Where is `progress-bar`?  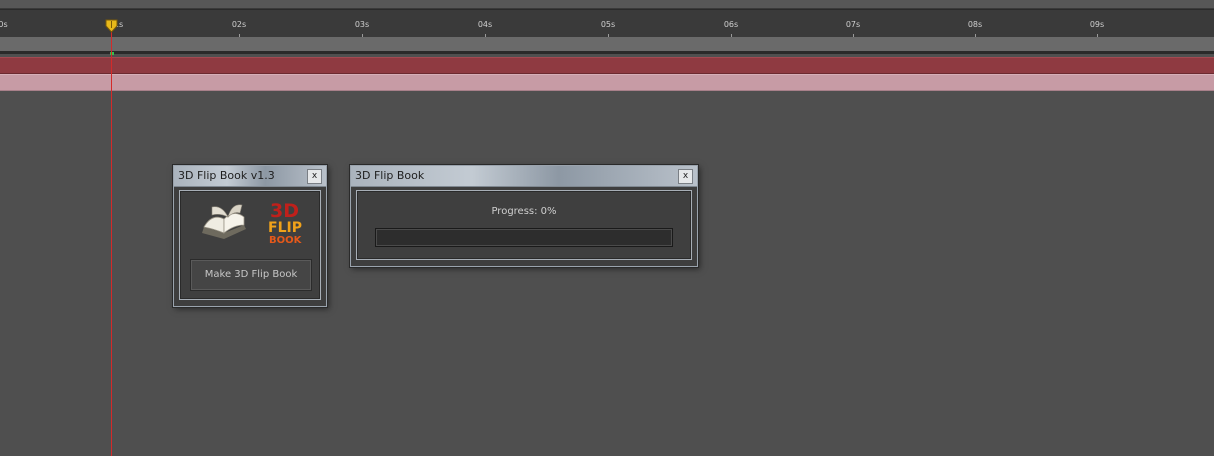 progress-bar is located at coordinates (524, 237).